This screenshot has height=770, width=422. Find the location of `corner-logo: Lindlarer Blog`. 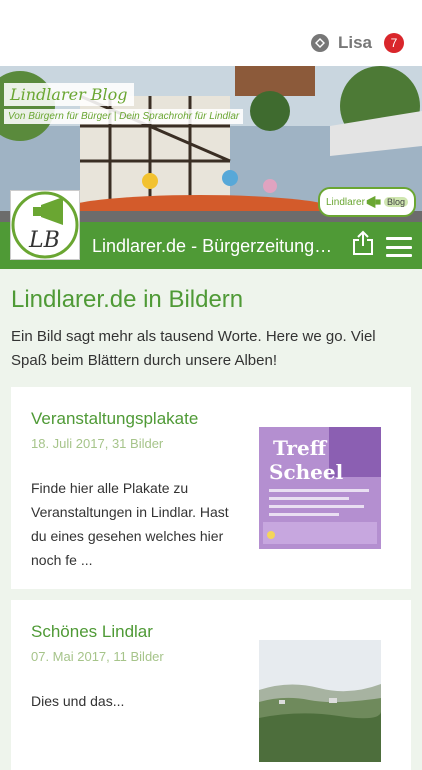

corner-logo: Lindlarer Blog is located at coordinates (367, 202).